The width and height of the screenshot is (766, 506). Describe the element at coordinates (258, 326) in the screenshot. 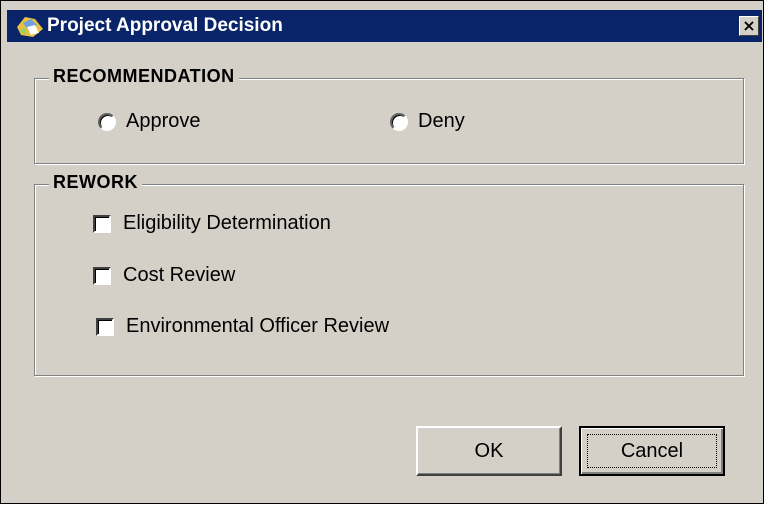

I see `environmental-officer-review-label: Environmental Officer Review` at that location.